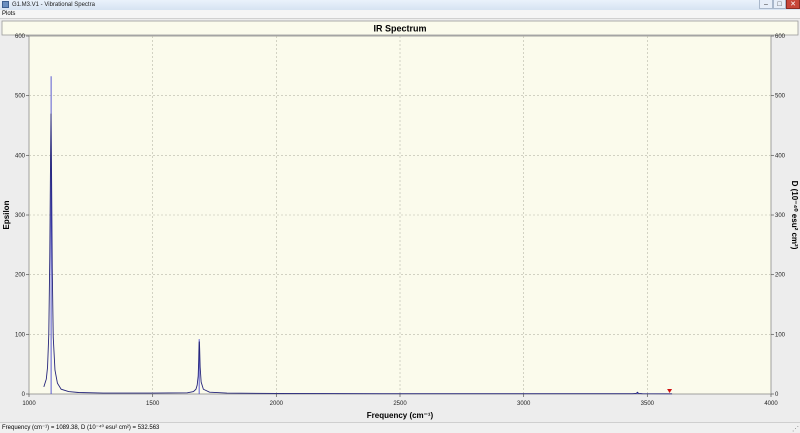  Describe the element at coordinates (771, 404) in the screenshot. I see `x-tick-label: 4000` at that location.